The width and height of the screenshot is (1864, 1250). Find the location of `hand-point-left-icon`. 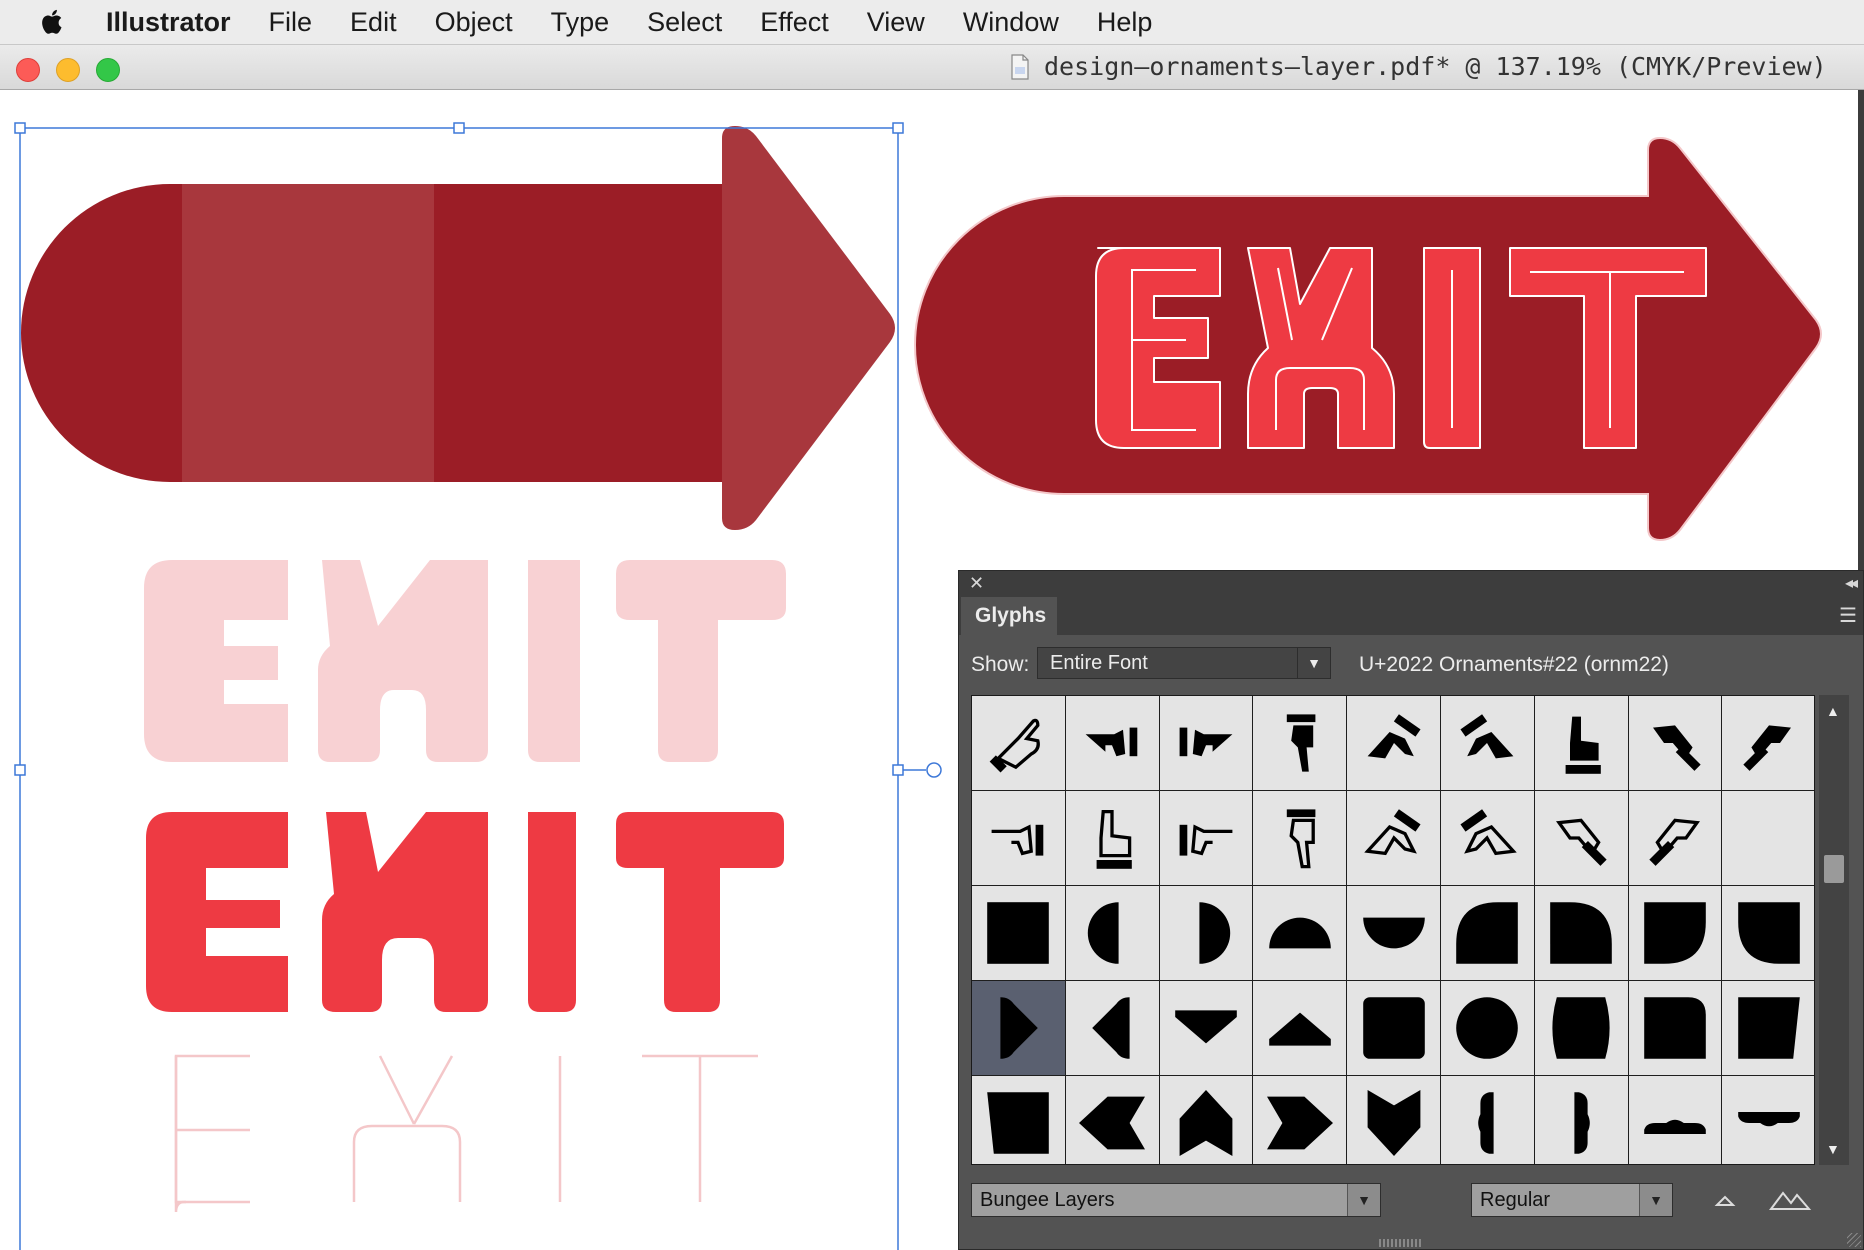

hand-point-left-icon is located at coordinates (1111, 742).